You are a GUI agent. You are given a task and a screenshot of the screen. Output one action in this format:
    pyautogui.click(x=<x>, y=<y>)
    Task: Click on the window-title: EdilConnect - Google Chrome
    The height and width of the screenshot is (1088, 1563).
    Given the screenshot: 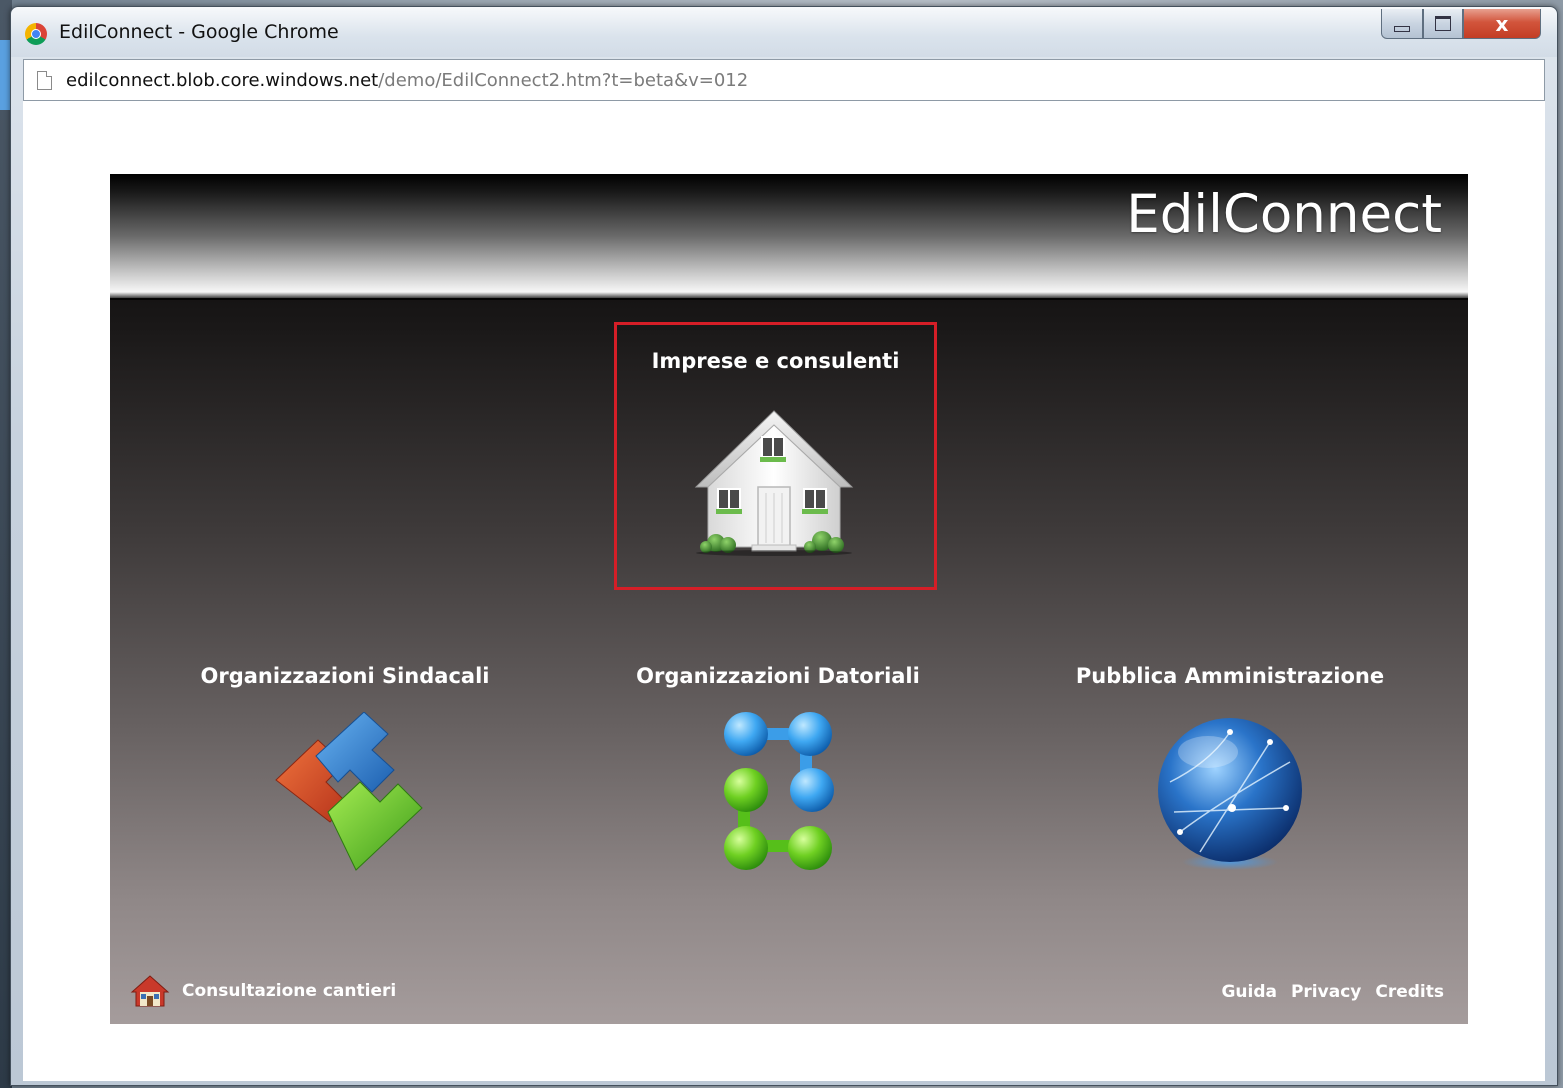 What is the action you would take?
    pyautogui.click(x=199, y=32)
    